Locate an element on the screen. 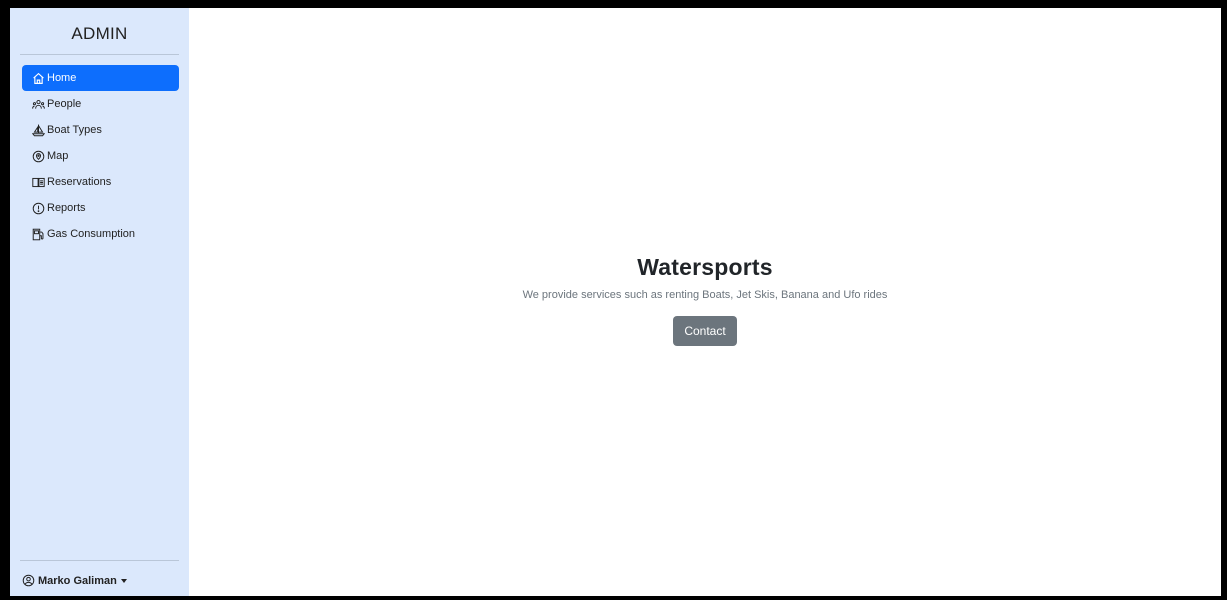 The height and width of the screenshot is (600, 1227). user-menu-dropdown: Marko Galiman is located at coordinates (74, 580).